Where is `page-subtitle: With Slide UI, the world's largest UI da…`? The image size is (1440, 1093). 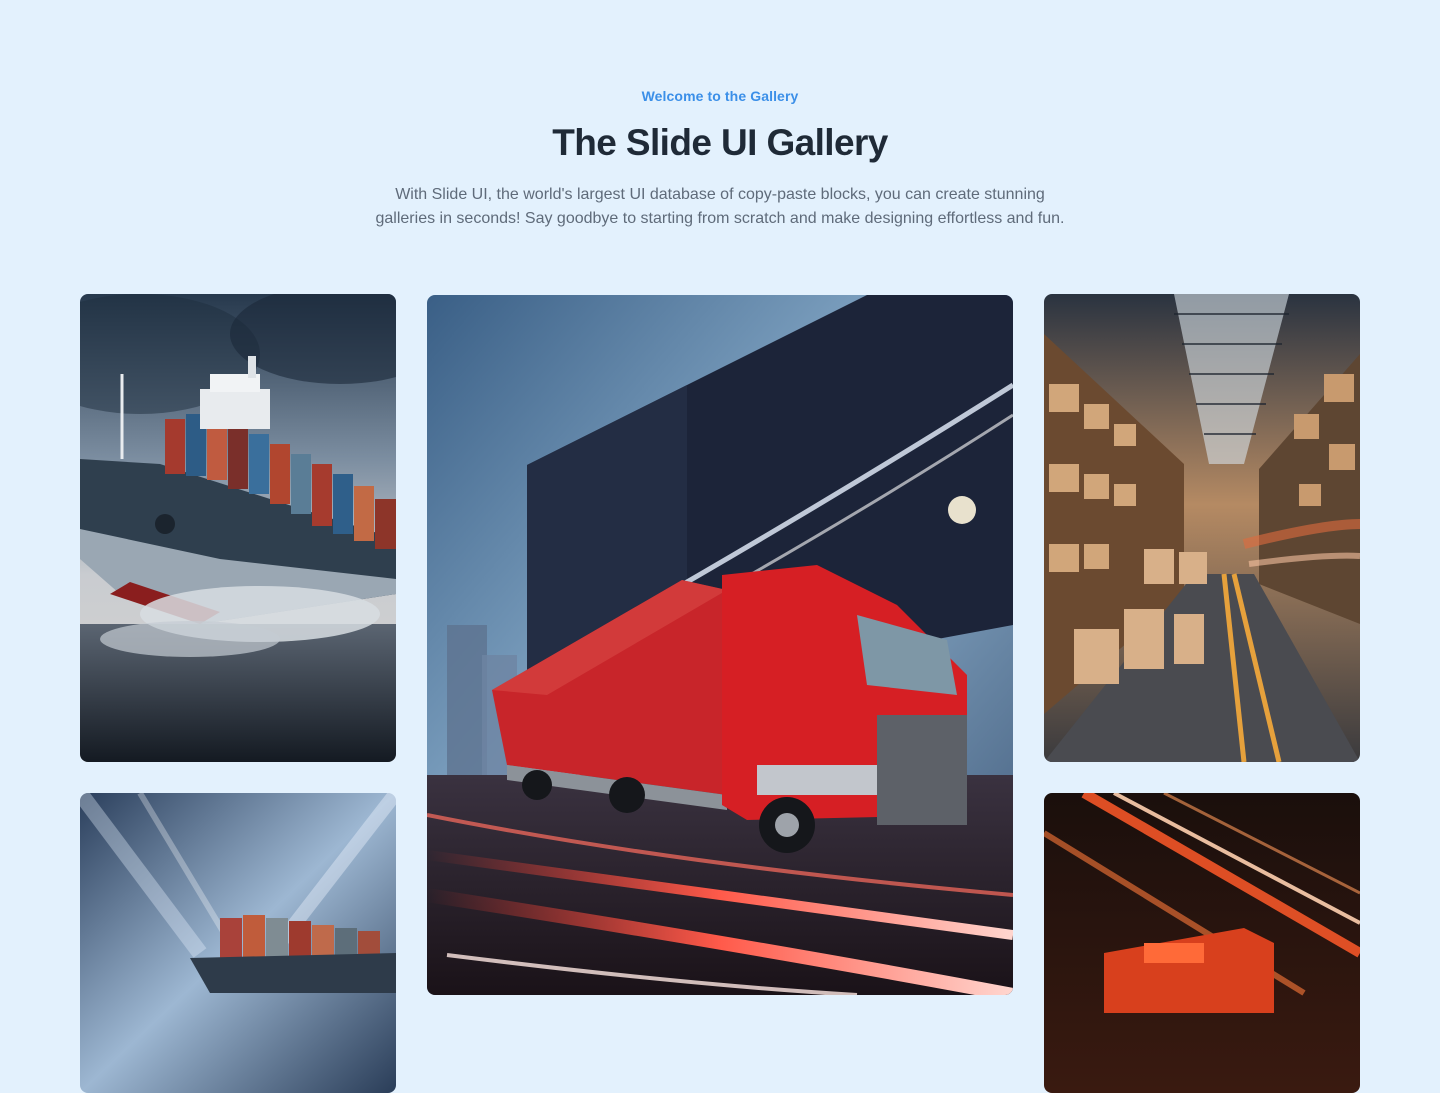
page-subtitle: With Slide UI, the world's largest UI da… is located at coordinates (720, 207).